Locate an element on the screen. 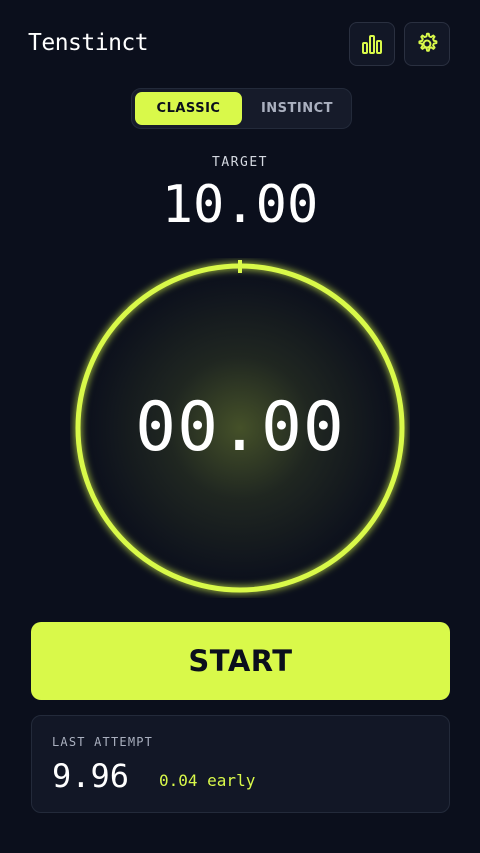 This screenshot has width=480, height=853. timer-display: 00.00 is located at coordinates (240, 427).